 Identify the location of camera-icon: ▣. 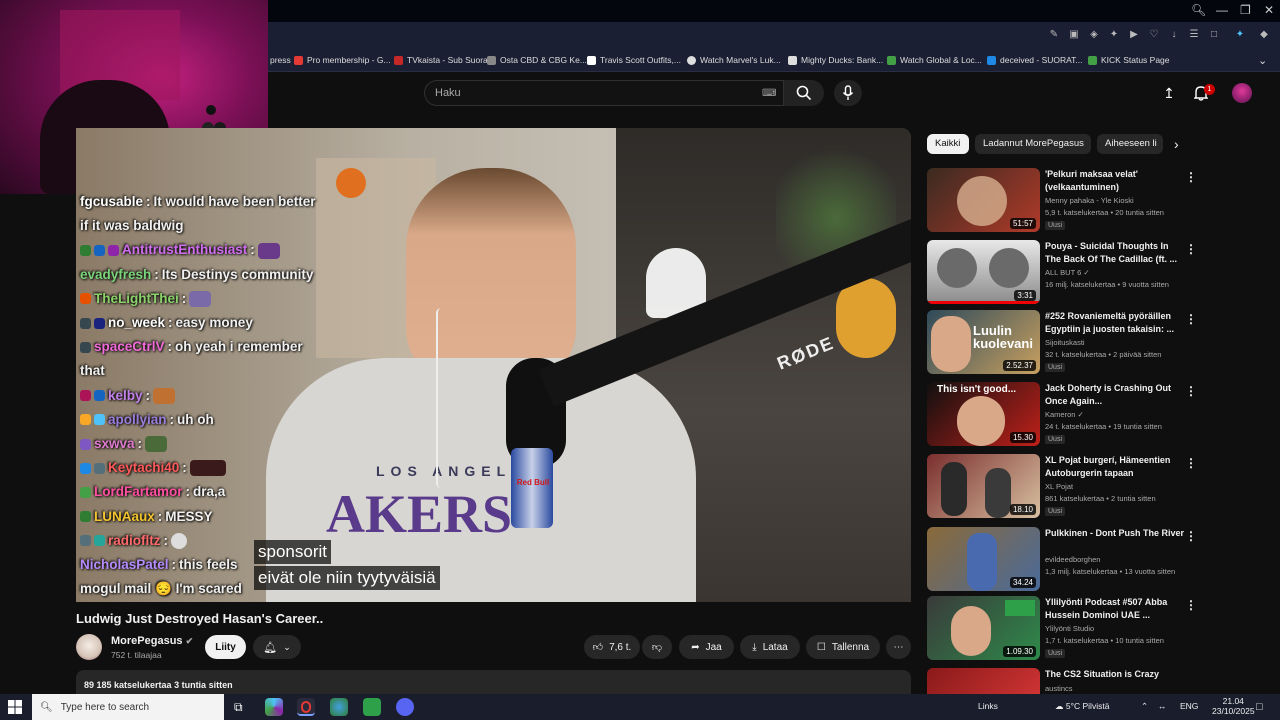
(1074, 35).